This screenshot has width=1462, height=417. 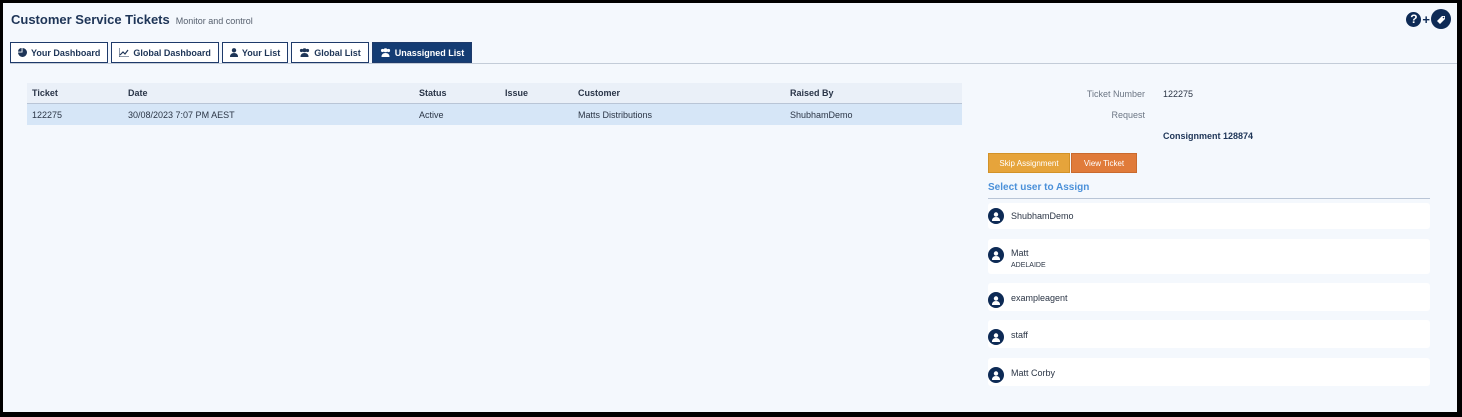 I want to click on top-actions: ? +, so click(x=1428, y=19).